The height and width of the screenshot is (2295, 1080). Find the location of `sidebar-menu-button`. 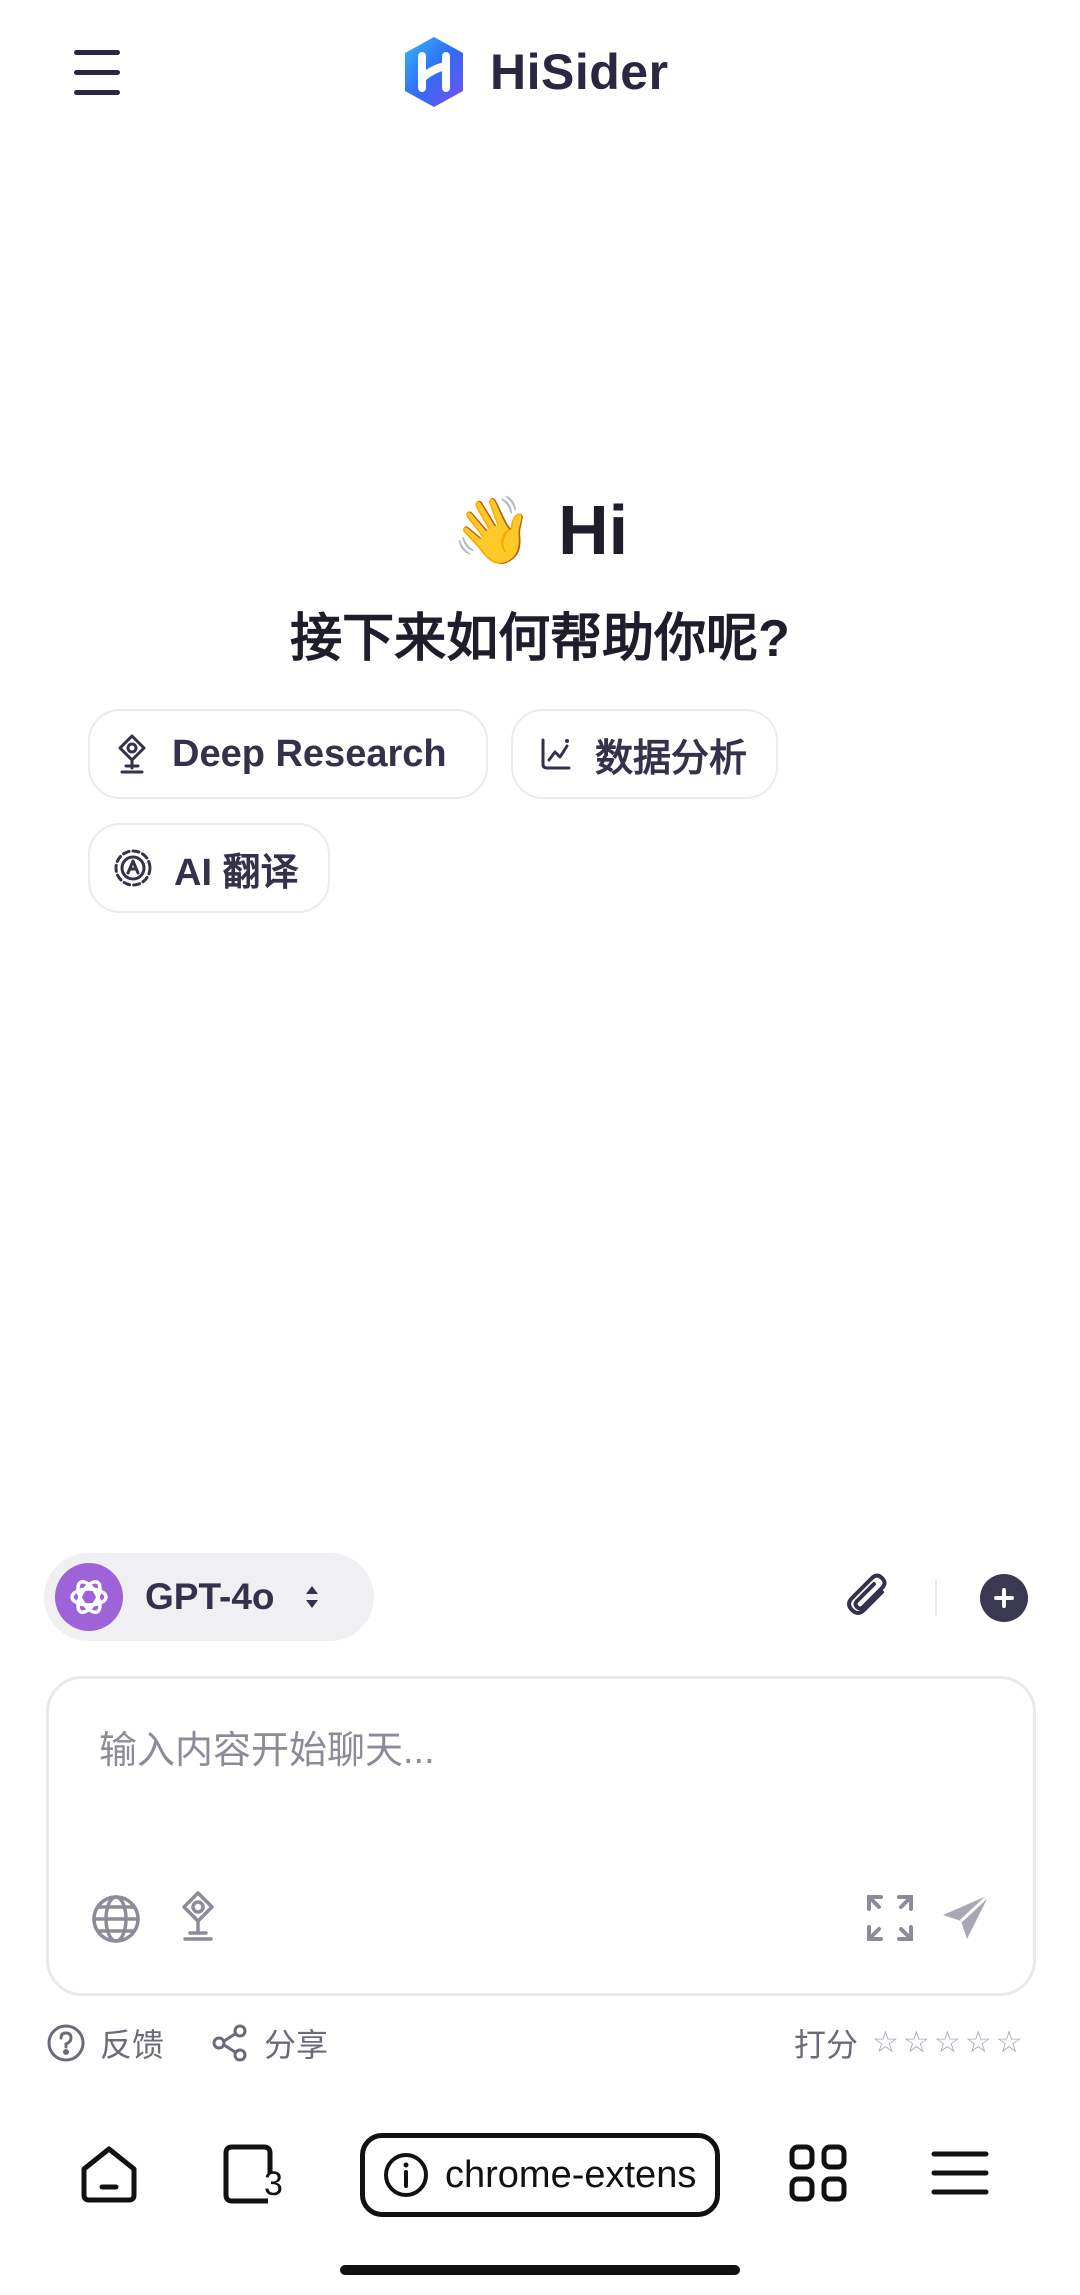

sidebar-menu-button is located at coordinates (98, 73).